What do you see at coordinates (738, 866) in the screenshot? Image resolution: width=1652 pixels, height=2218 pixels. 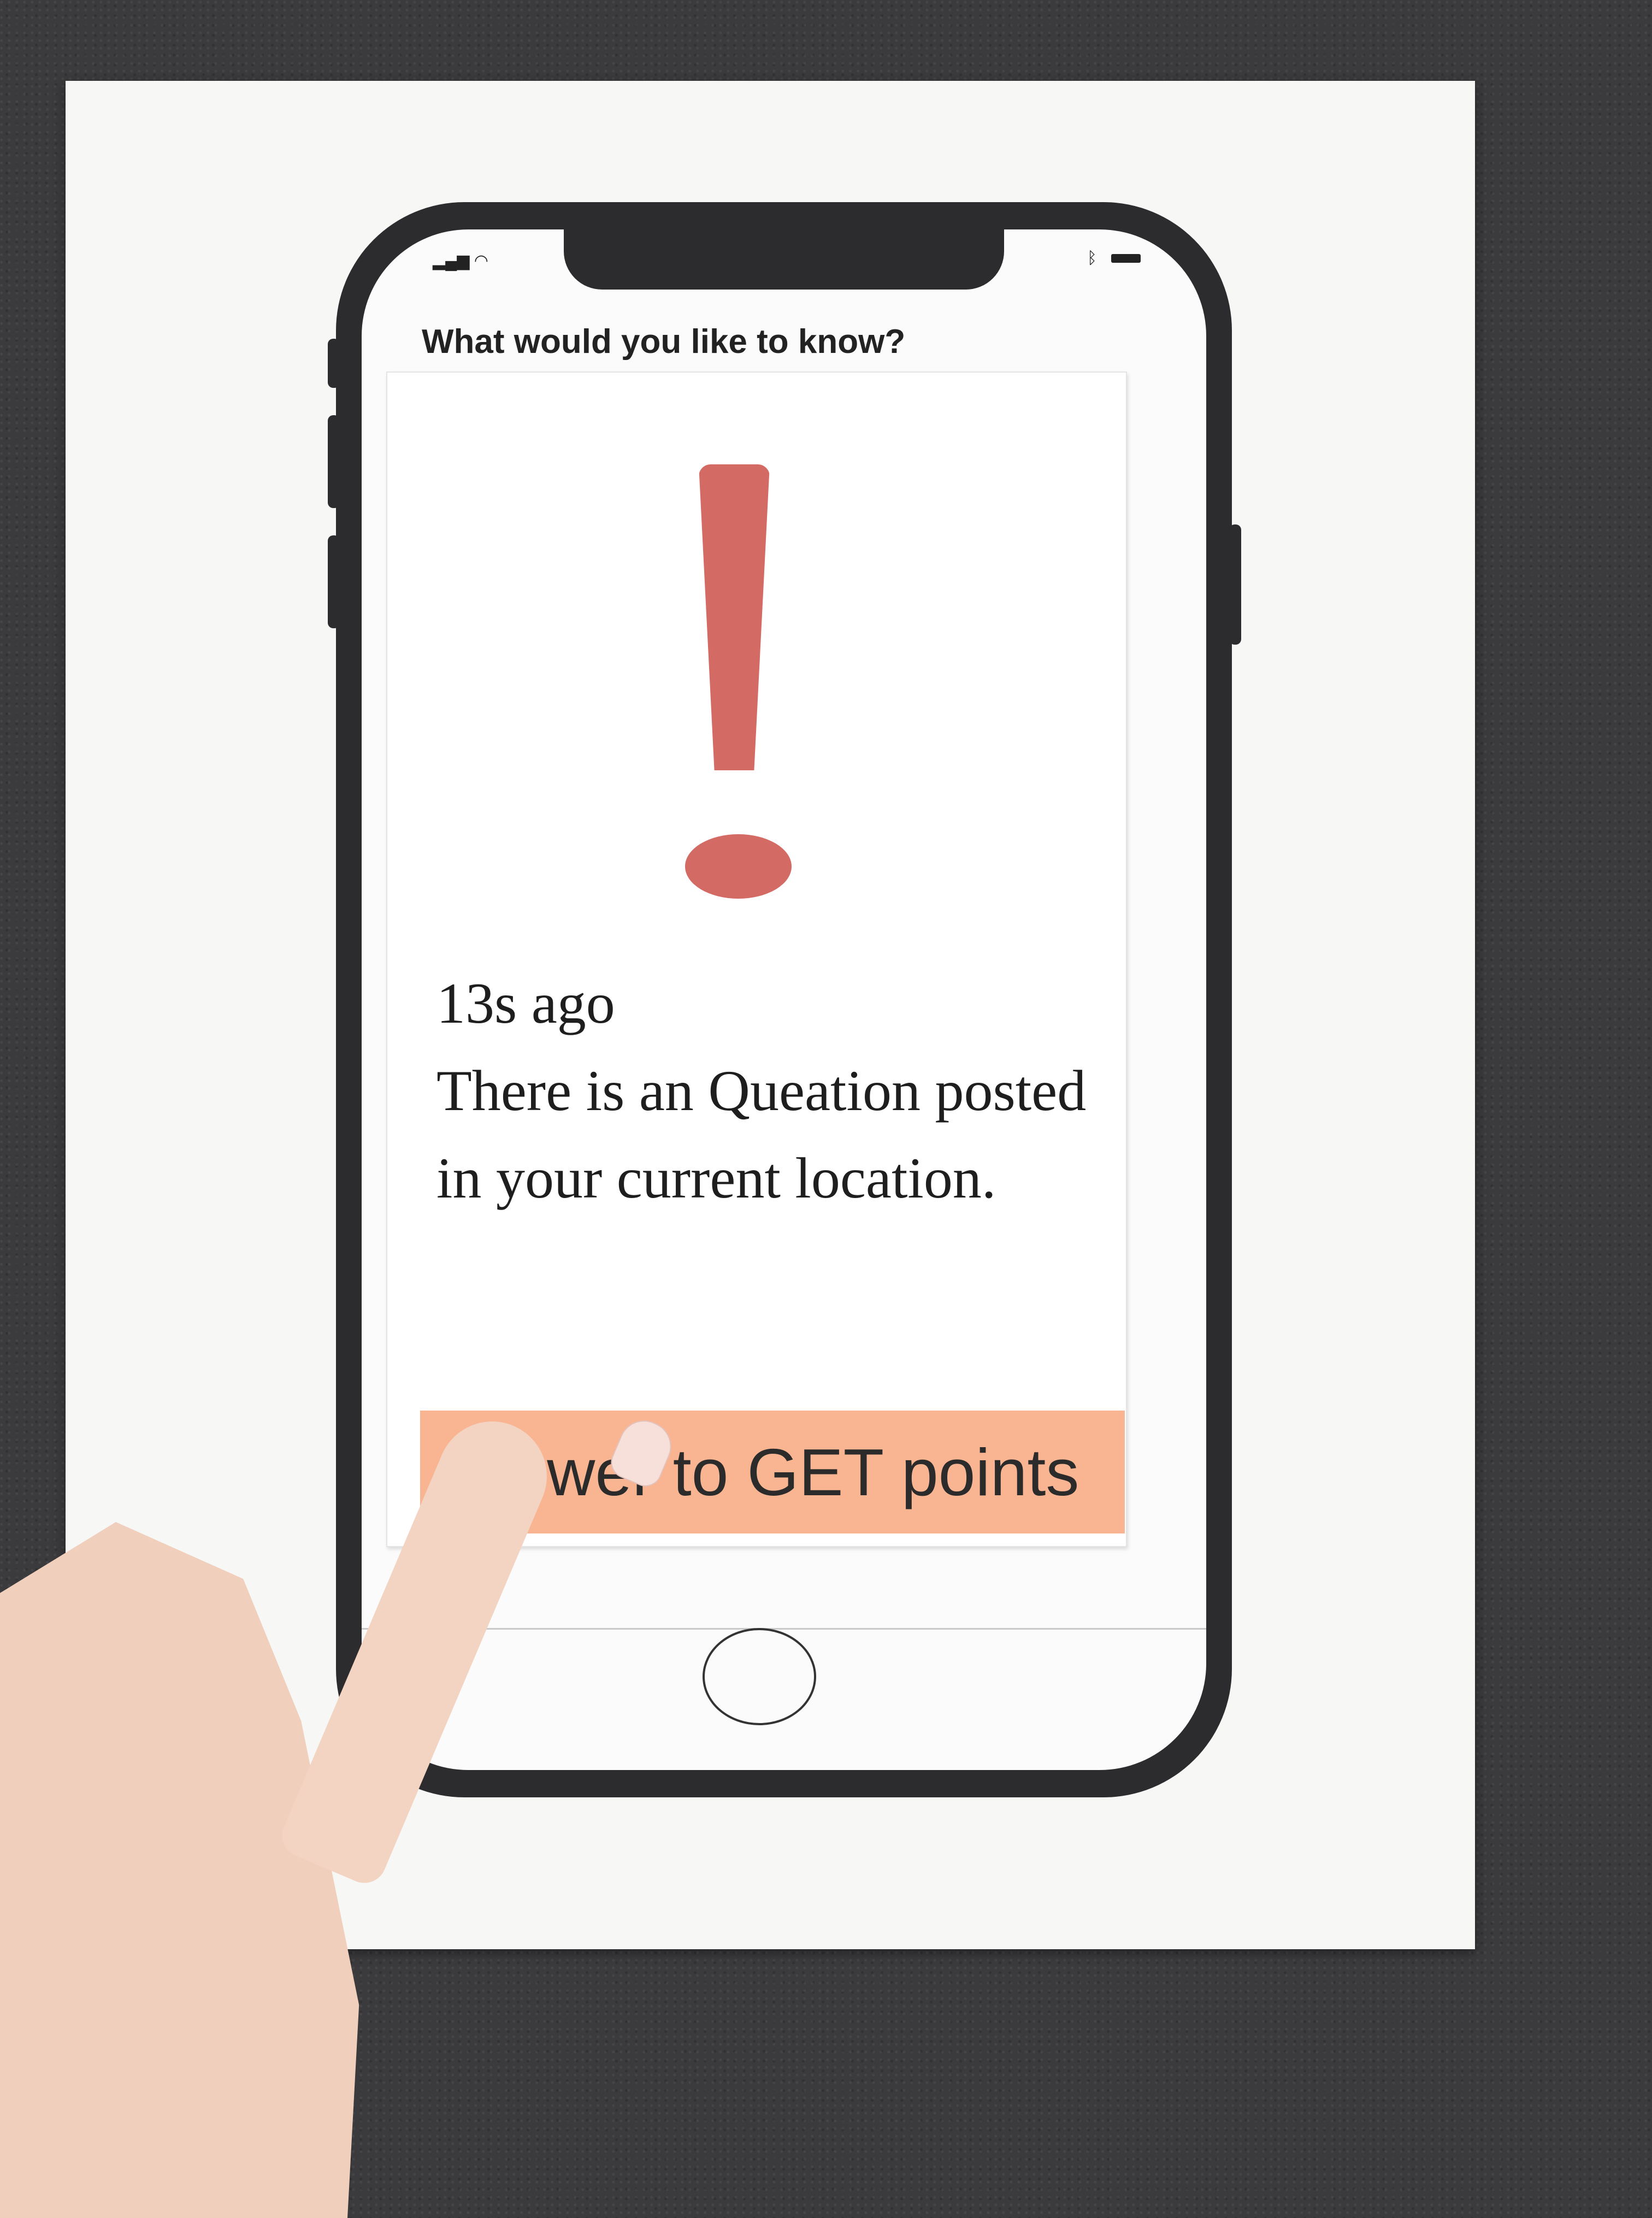 I see `exclamation-dot` at bounding box center [738, 866].